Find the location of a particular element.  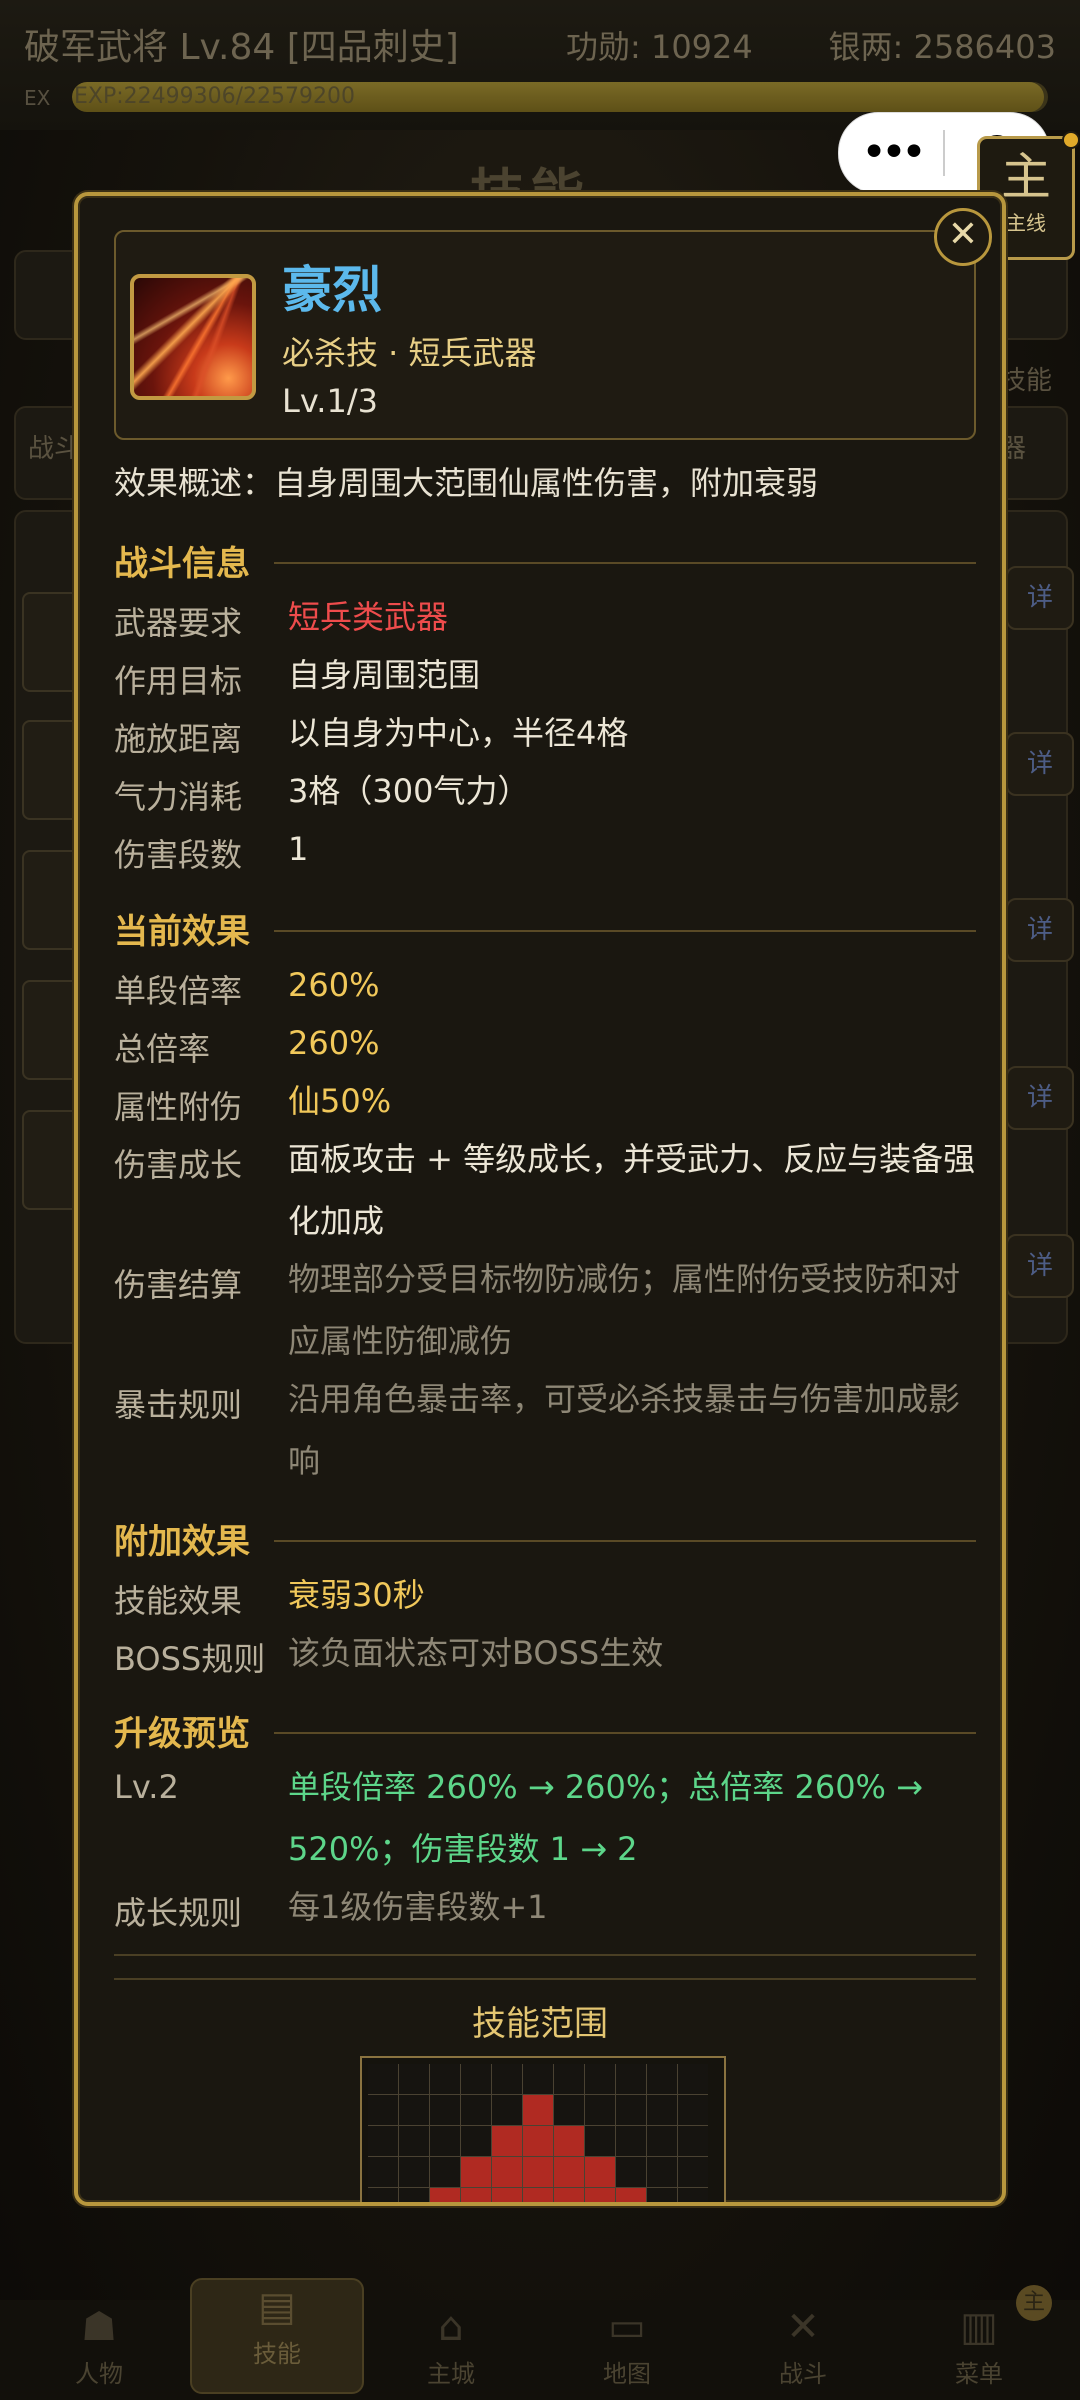

close-button: ✕ is located at coordinates (963, 237).